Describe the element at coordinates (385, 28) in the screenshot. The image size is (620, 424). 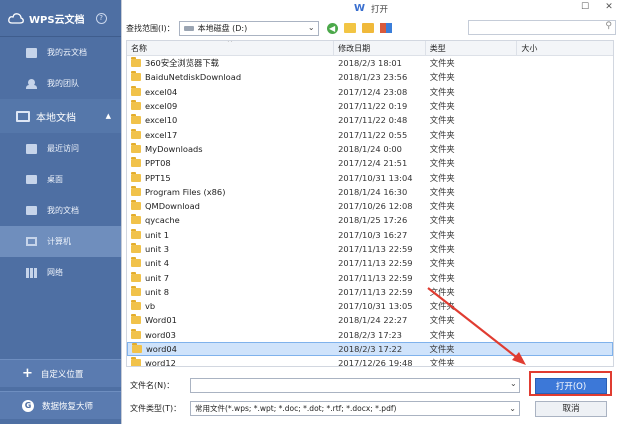
I see `view-menu-icon` at that location.